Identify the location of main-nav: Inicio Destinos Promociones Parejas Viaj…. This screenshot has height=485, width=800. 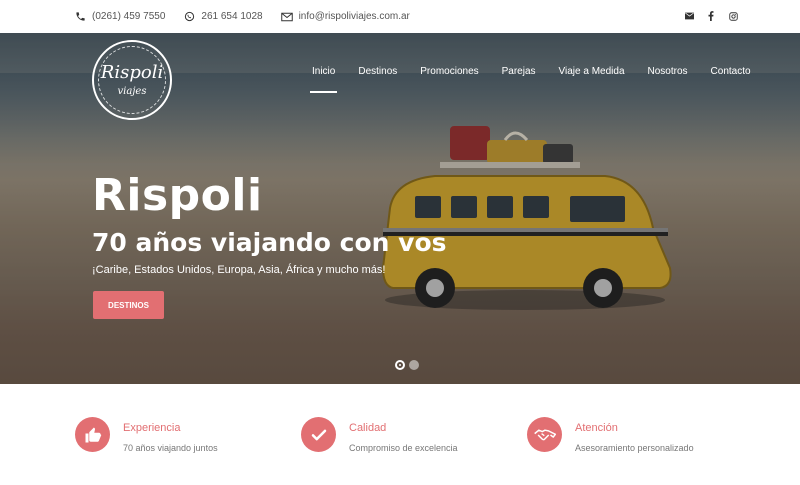
(541, 79).